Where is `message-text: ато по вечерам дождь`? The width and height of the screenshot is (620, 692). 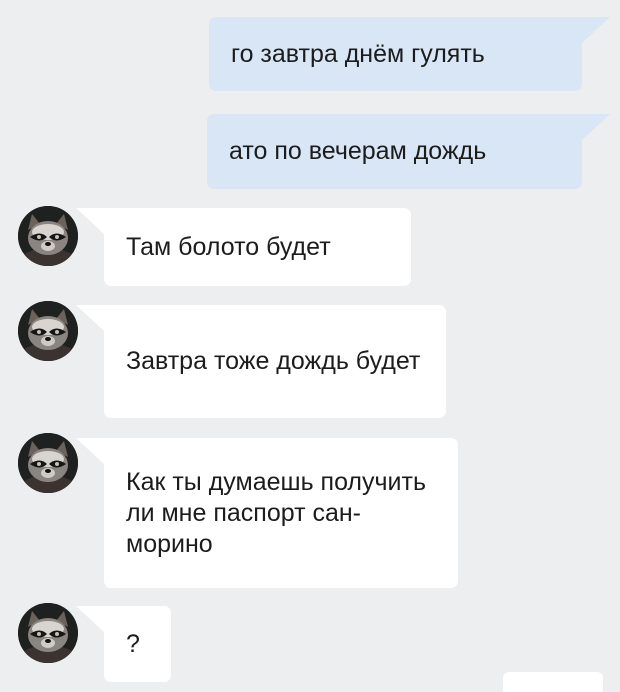 message-text: ато по вечерам дождь is located at coordinates (358, 151).